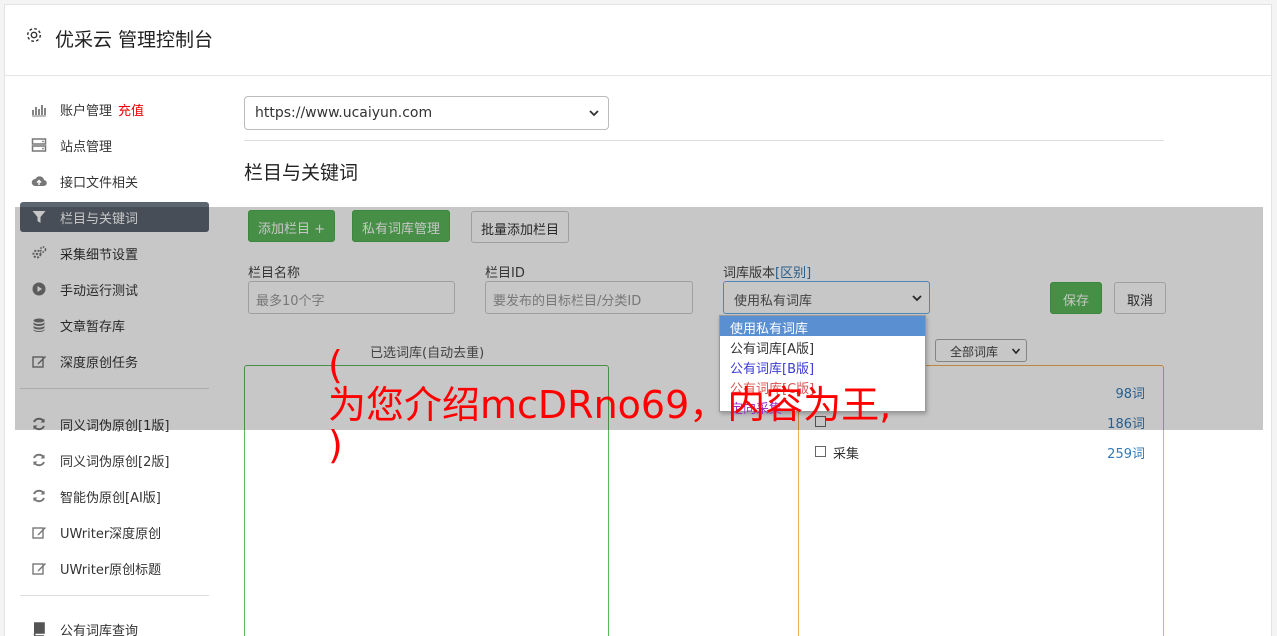 The image size is (1277, 636). I want to click on sidebar-item: 手动运行测试, so click(114, 289).